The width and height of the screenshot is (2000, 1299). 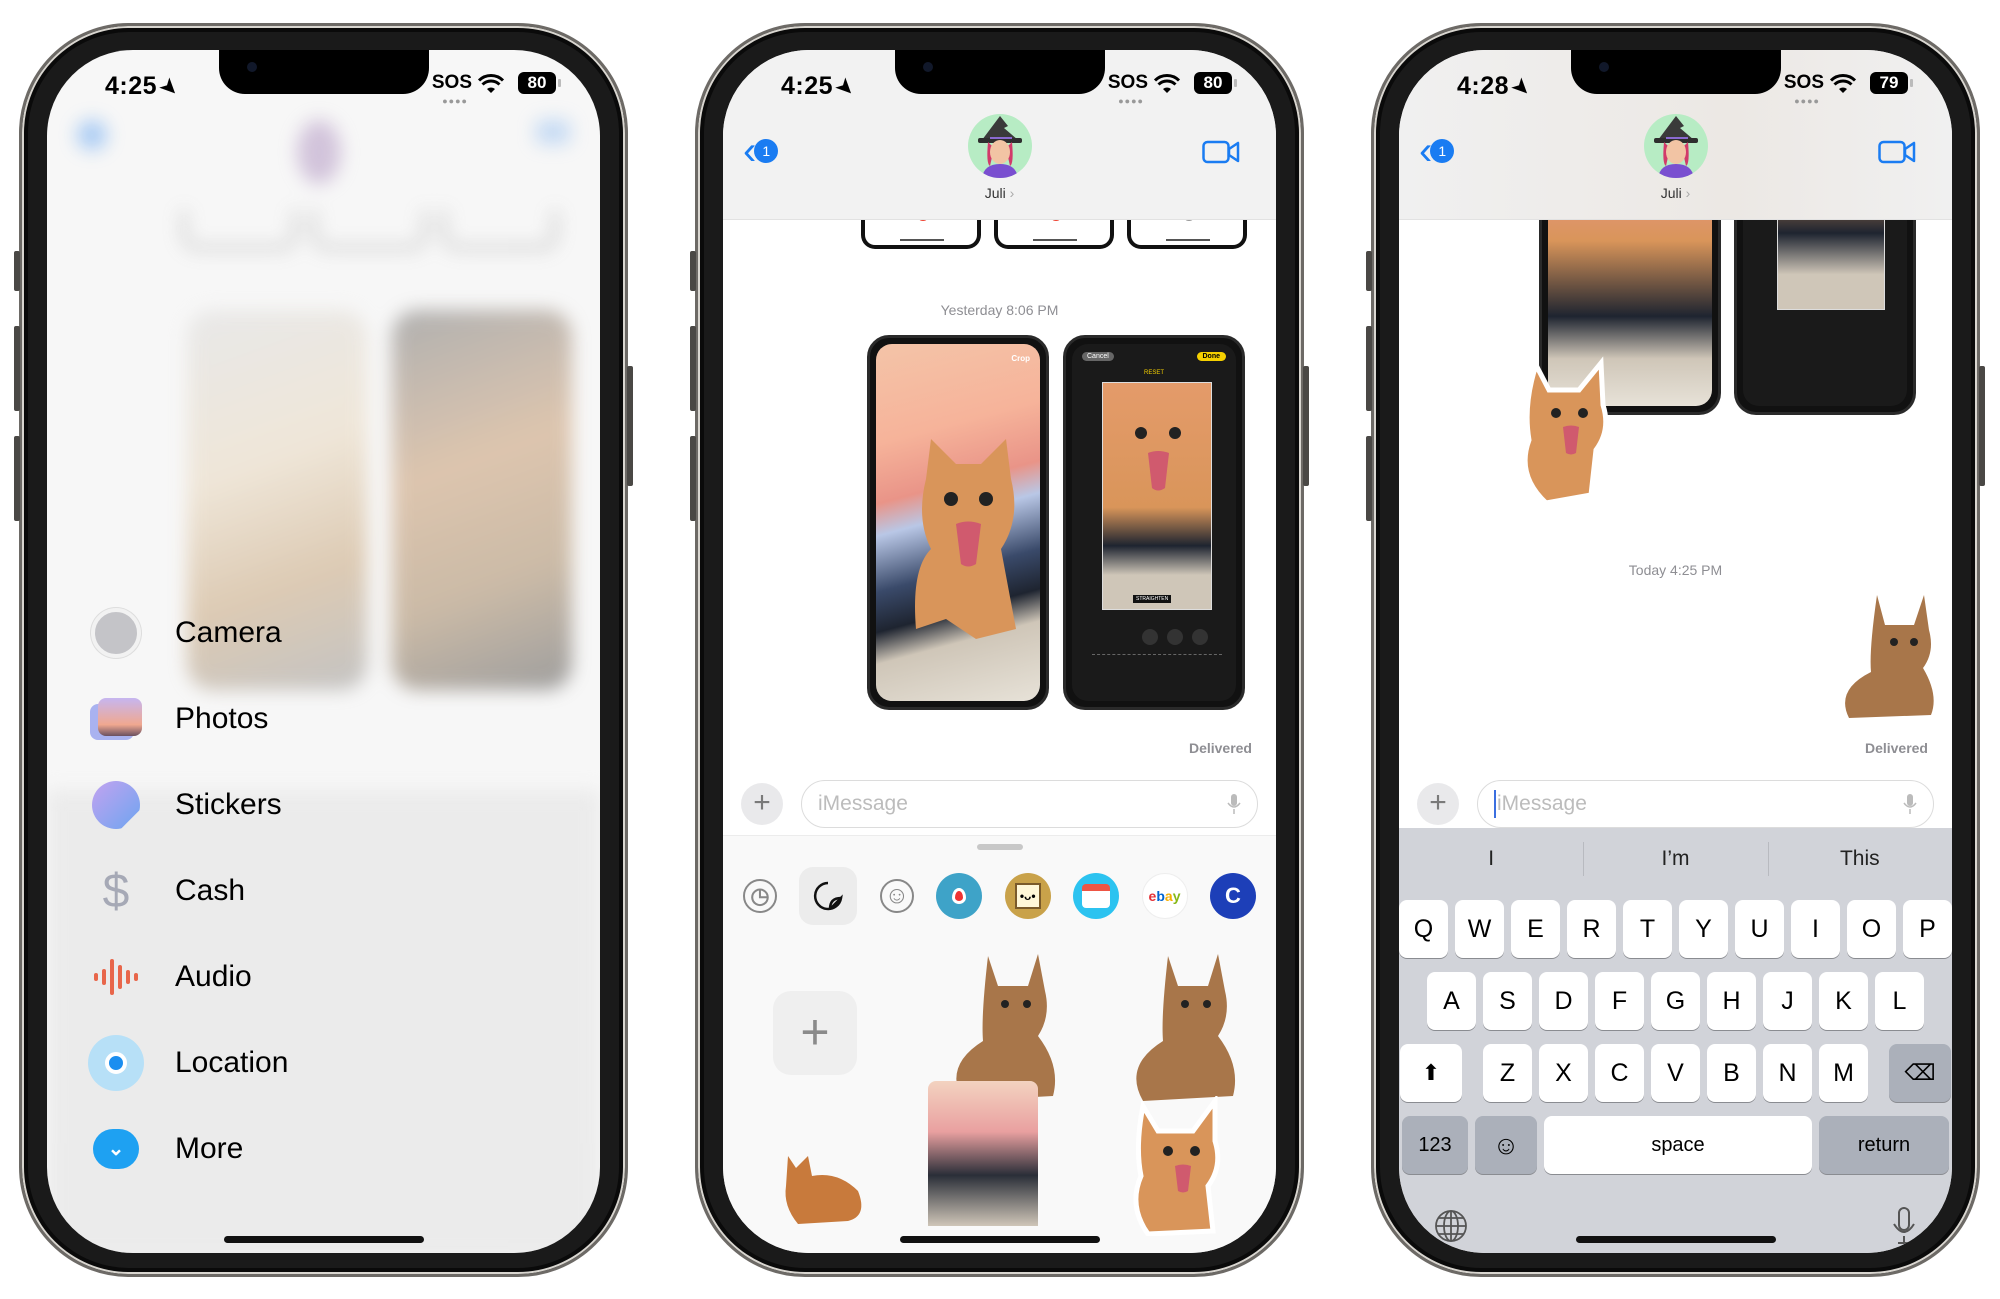 I want to click on key-r: R, so click(x=1591, y=929).